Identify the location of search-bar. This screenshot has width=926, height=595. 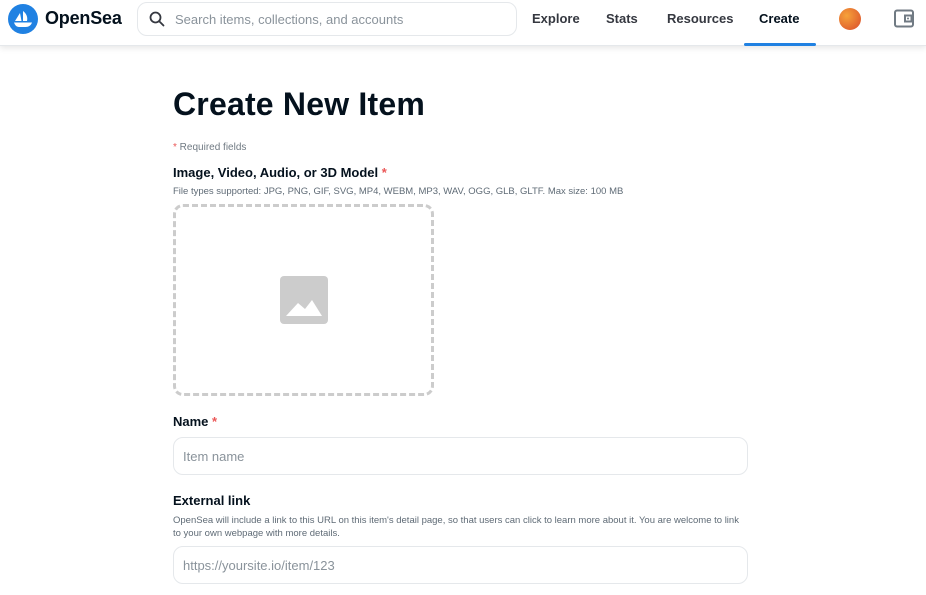
(327, 19).